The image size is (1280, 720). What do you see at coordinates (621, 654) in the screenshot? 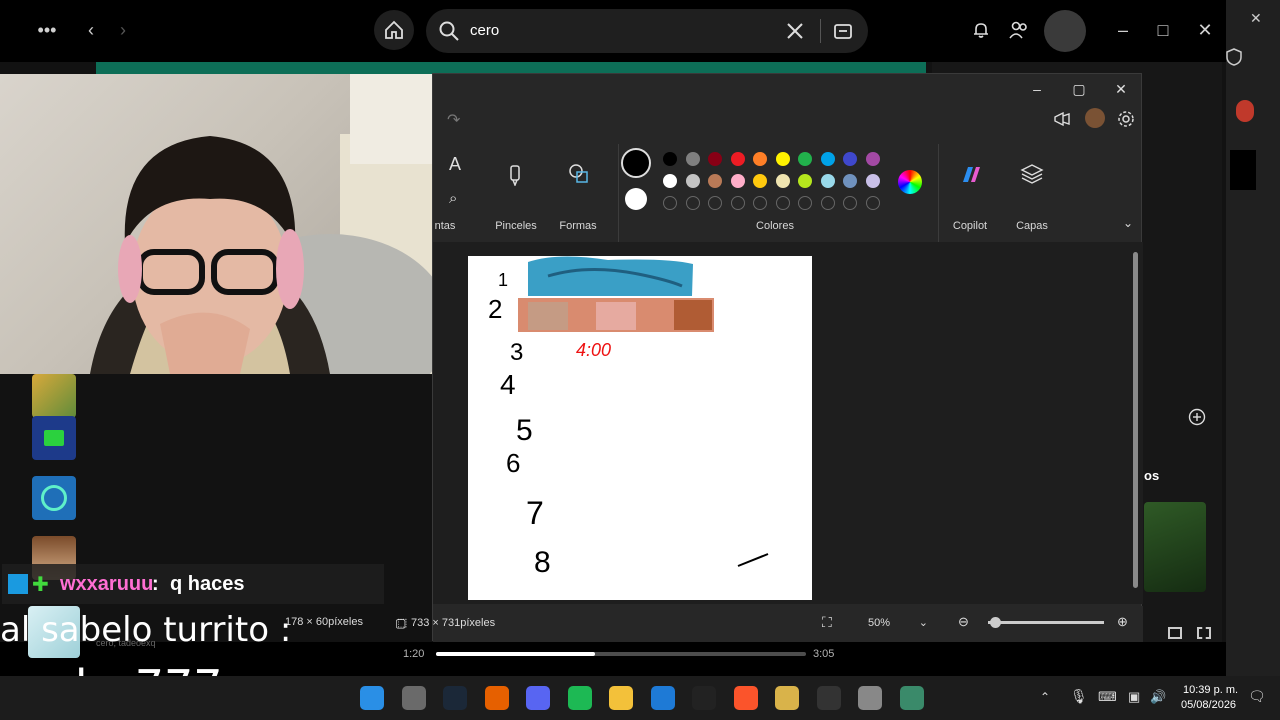
I see `progress-bar` at bounding box center [621, 654].